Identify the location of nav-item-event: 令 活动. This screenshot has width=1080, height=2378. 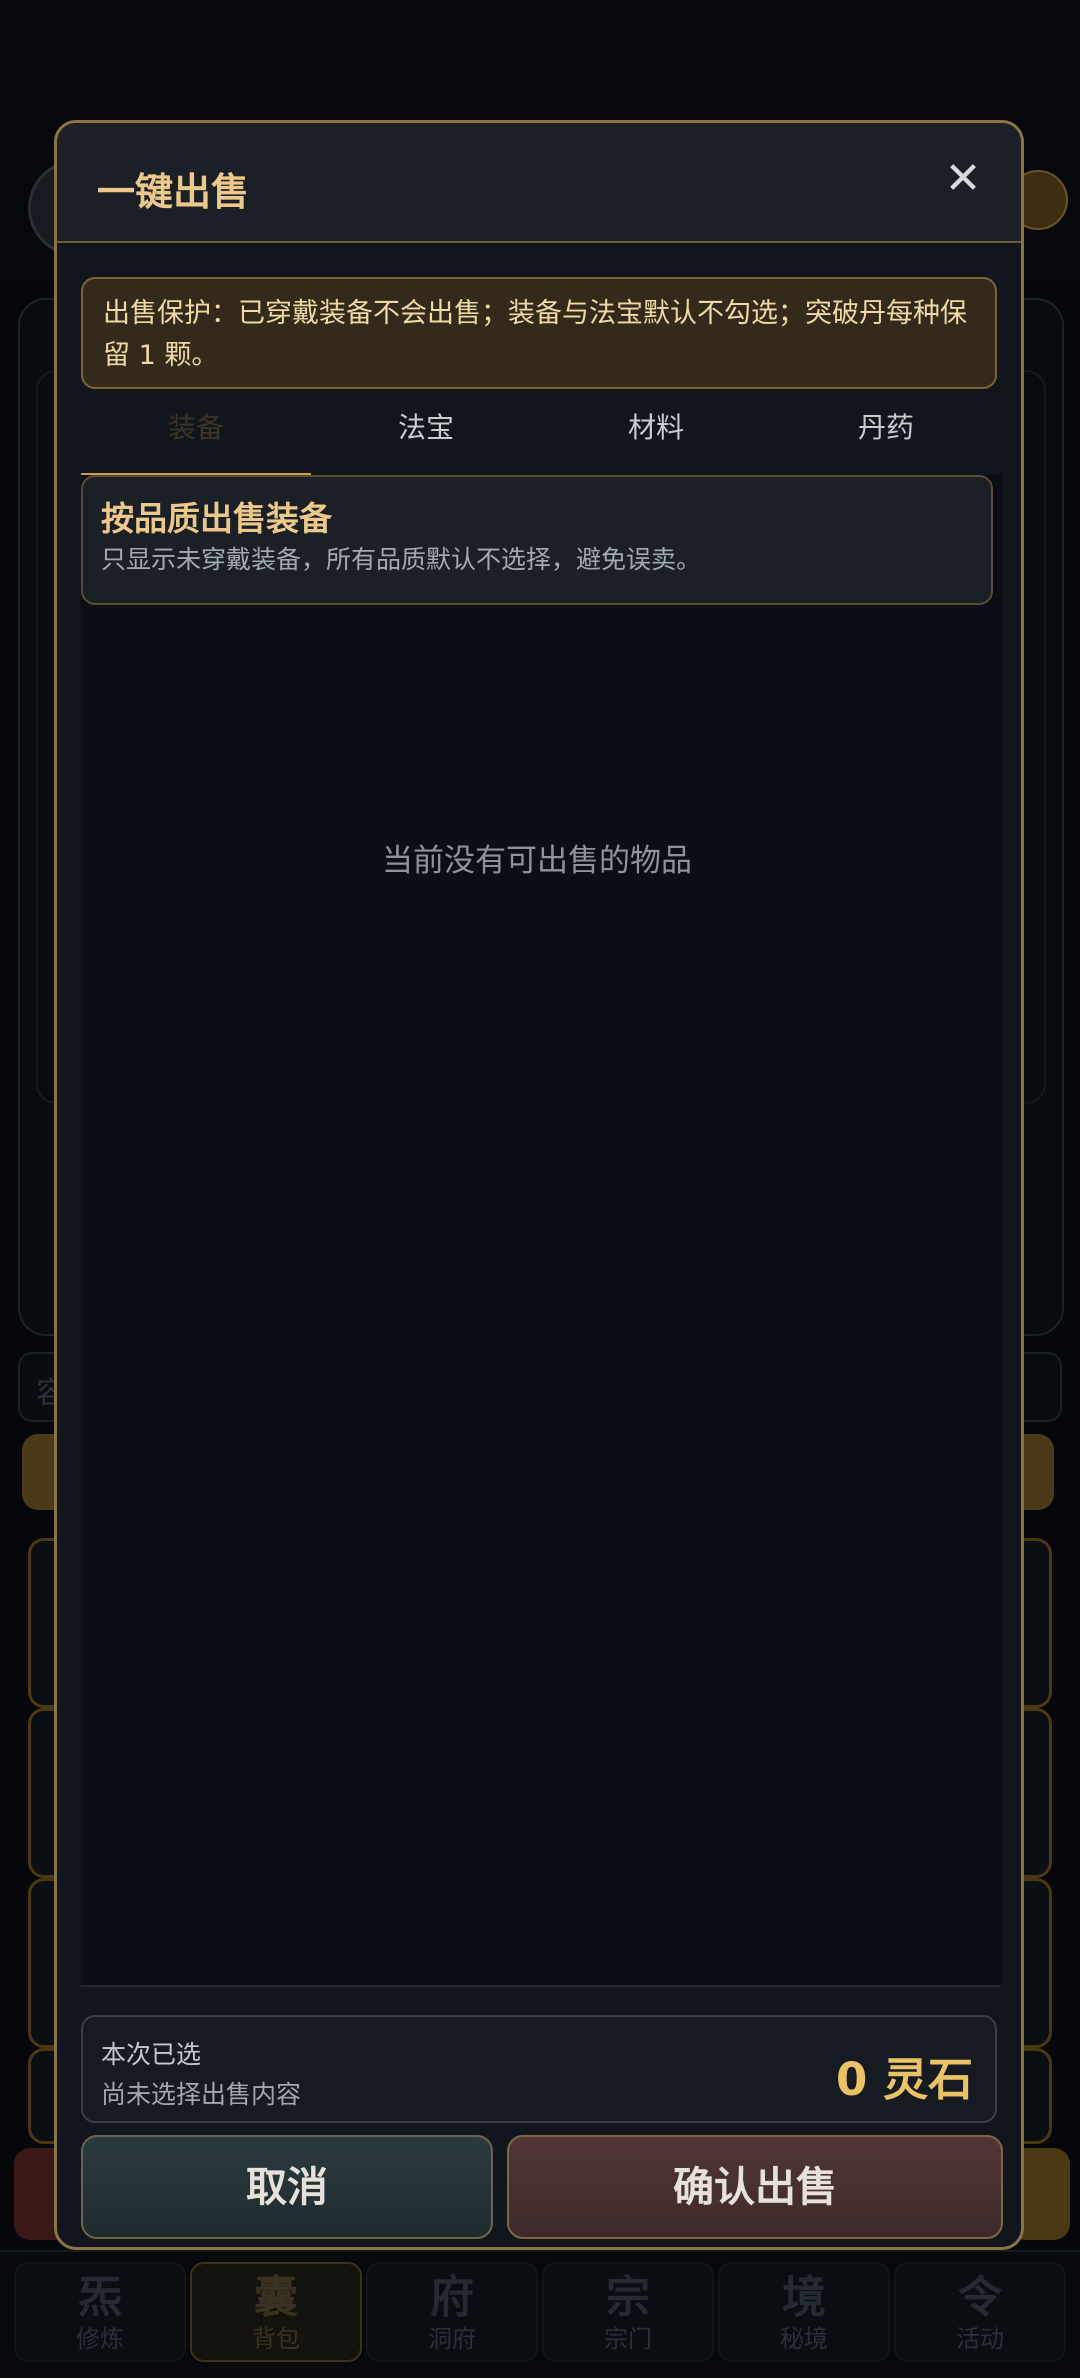
(980, 2312).